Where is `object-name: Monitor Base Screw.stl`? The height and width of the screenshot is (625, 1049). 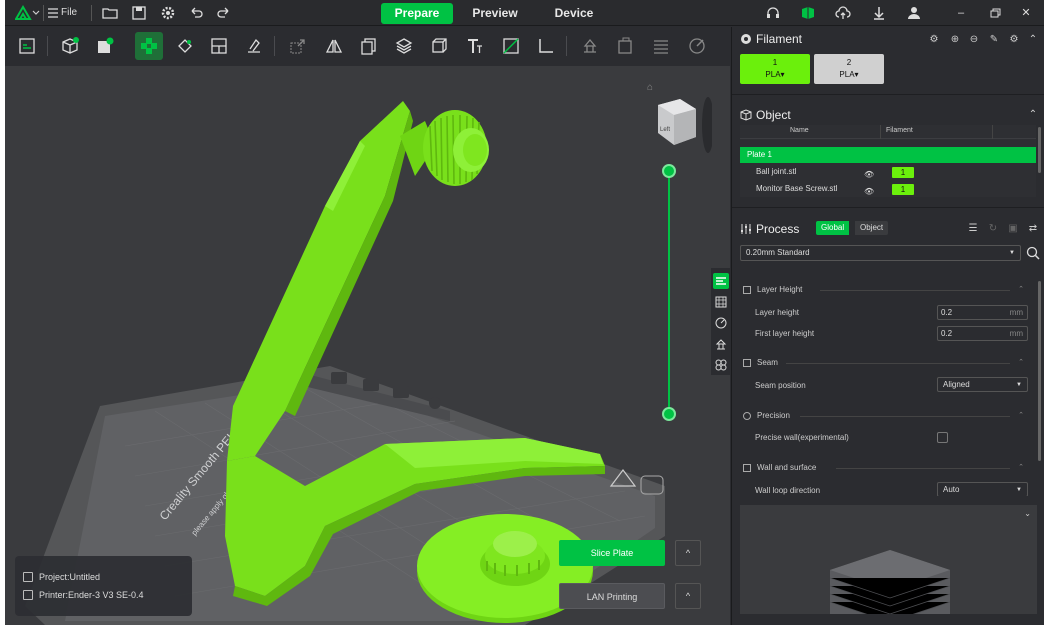 object-name: Monitor Base Screw.stl is located at coordinates (797, 188).